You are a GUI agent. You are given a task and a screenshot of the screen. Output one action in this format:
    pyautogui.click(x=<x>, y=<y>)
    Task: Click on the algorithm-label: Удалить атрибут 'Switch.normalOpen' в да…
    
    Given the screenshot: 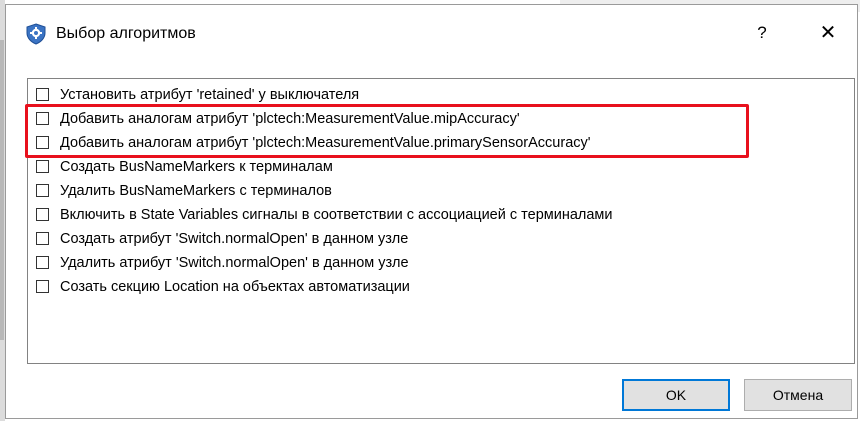 What is the action you would take?
    pyautogui.click(x=234, y=263)
    